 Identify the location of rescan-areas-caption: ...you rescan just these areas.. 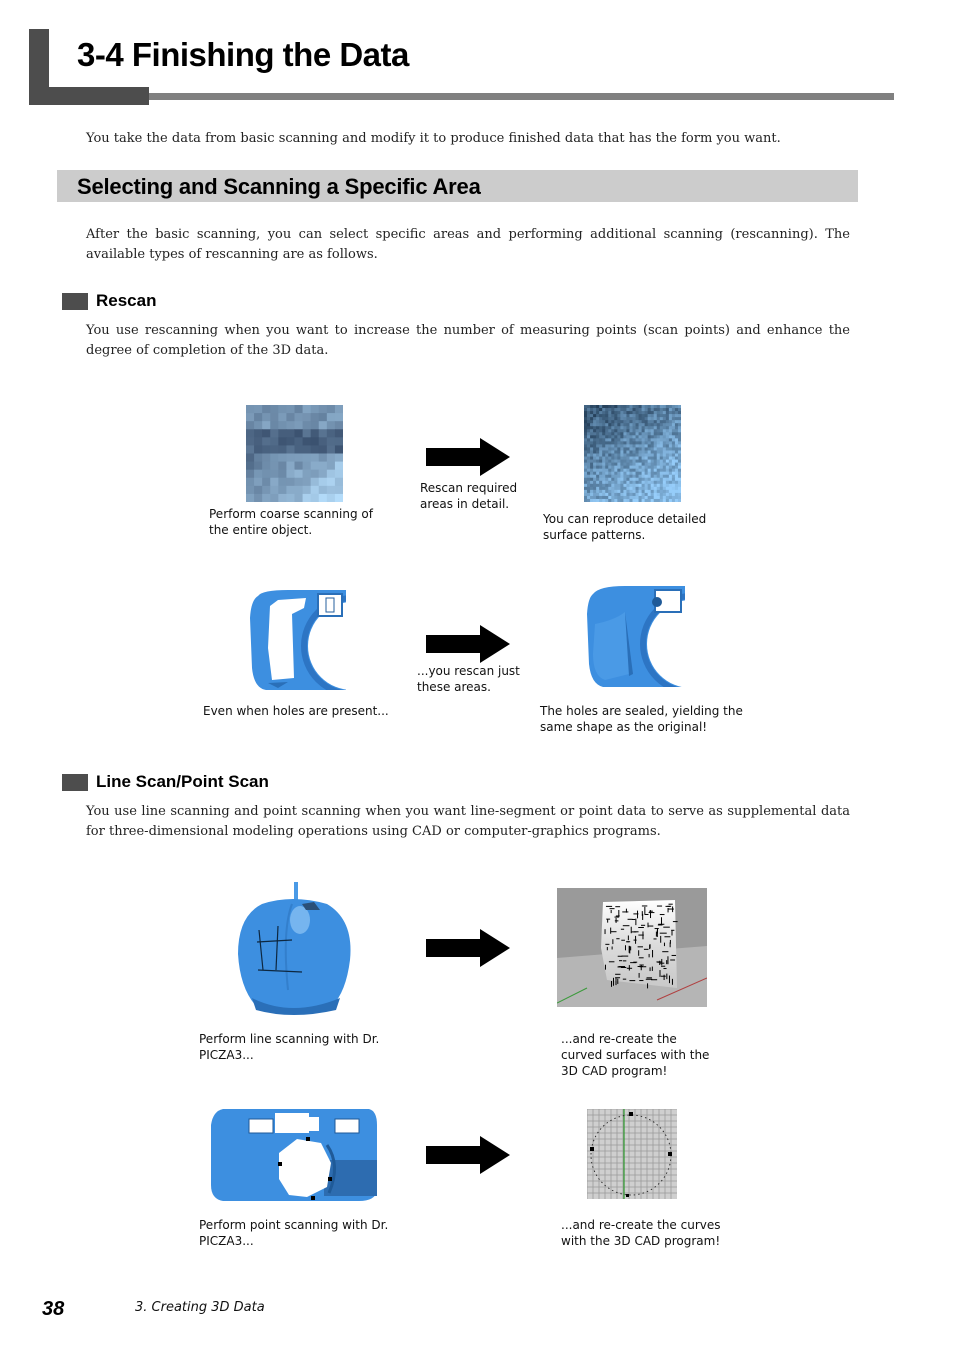
(468, 679).